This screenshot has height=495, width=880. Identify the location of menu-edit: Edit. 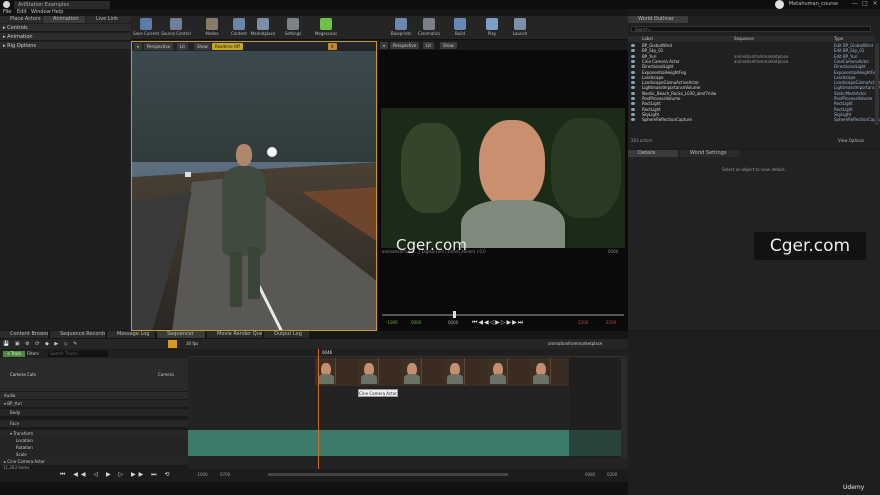
(22, 12).